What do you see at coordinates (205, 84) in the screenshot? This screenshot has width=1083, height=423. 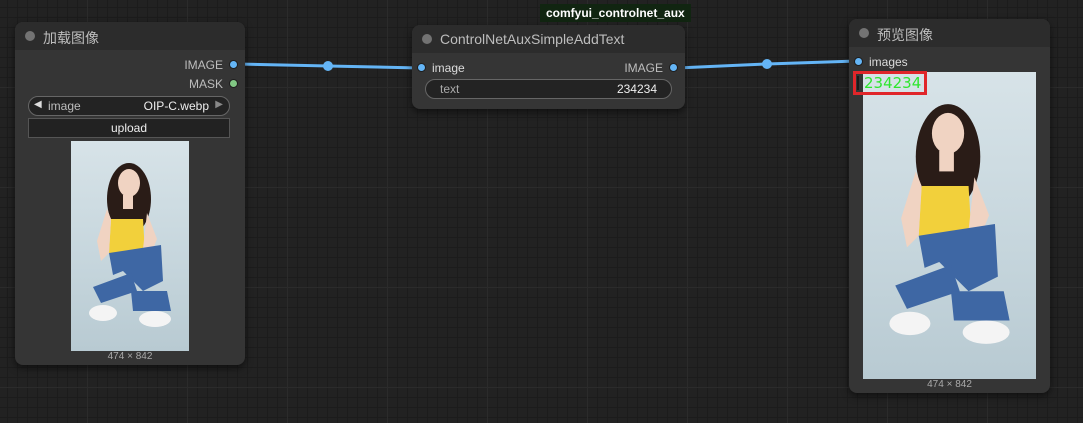 I see `slot-label: MASK` at bounding box center [205, 84].